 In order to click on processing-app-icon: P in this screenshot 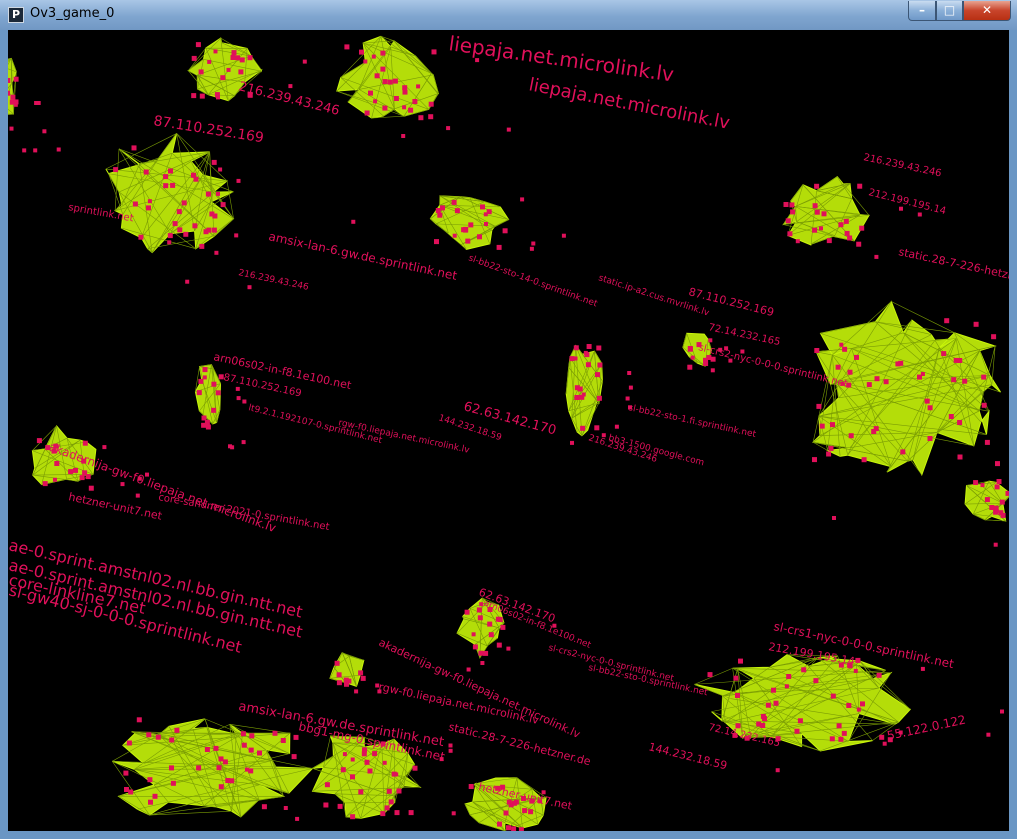, I will do `click(16, 15)`.